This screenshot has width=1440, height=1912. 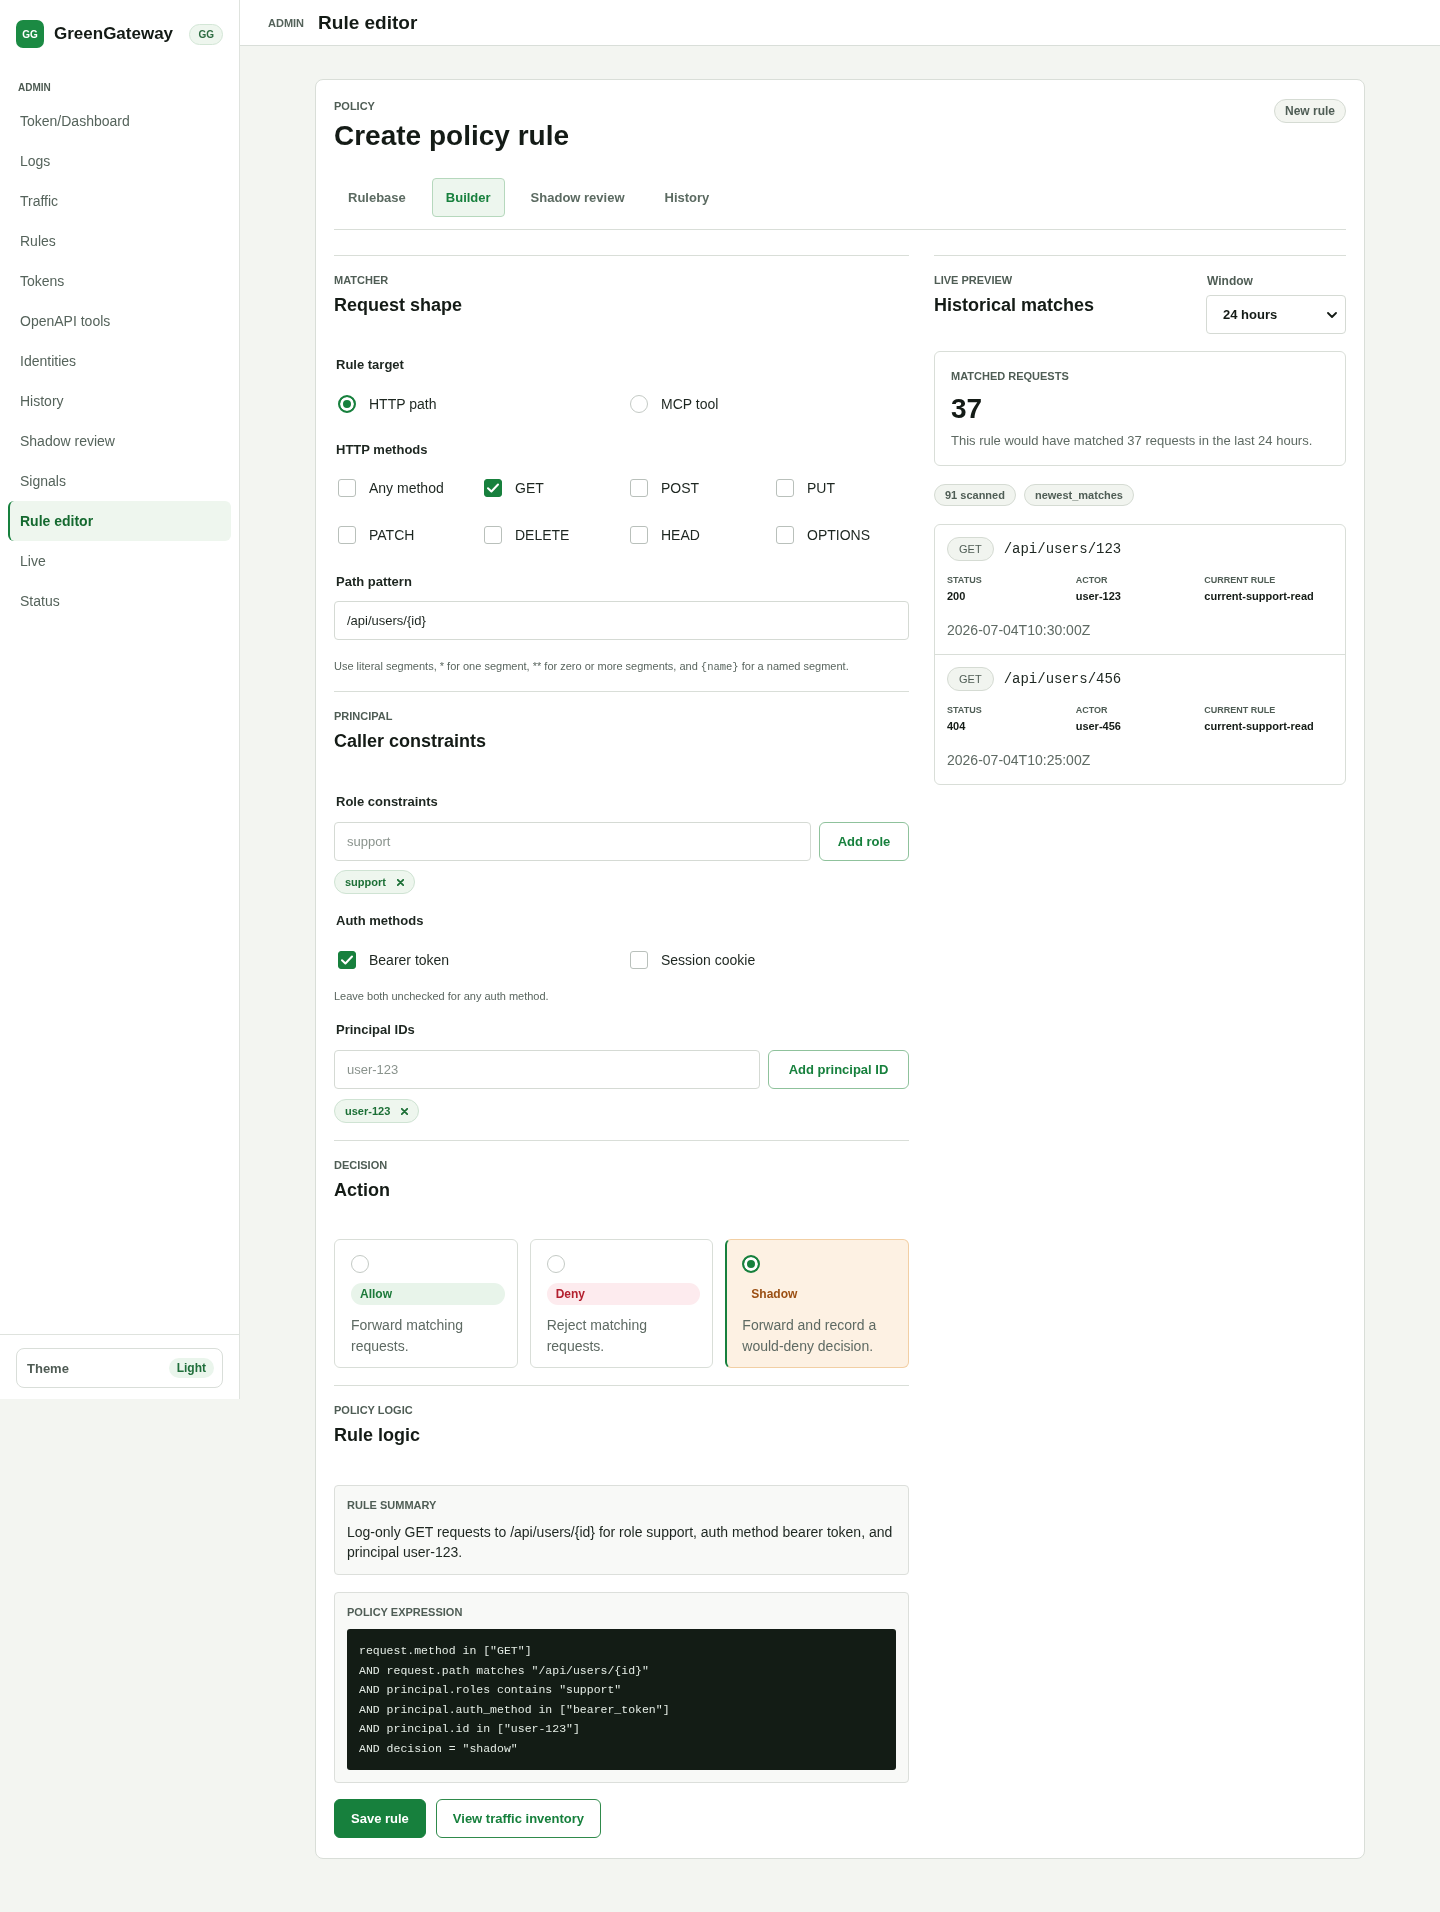 I want to click on nav-item: Shadow review, so click(x=119, y=441).